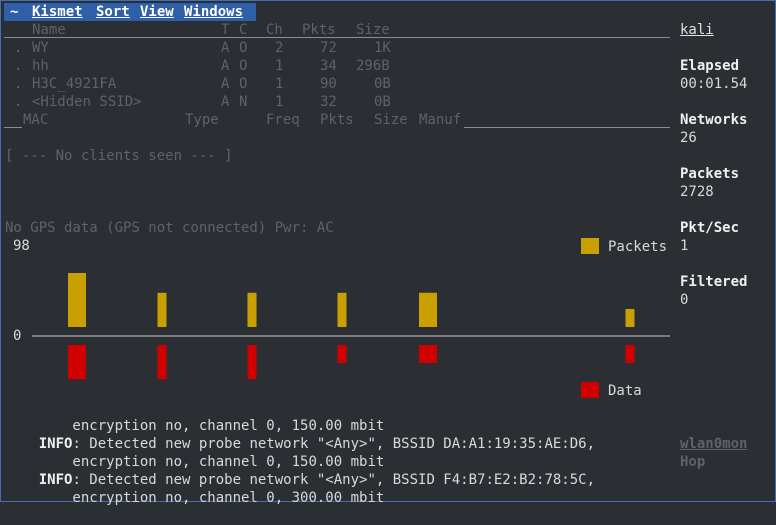  I want to click on hostname: kali, so click(697, 30).